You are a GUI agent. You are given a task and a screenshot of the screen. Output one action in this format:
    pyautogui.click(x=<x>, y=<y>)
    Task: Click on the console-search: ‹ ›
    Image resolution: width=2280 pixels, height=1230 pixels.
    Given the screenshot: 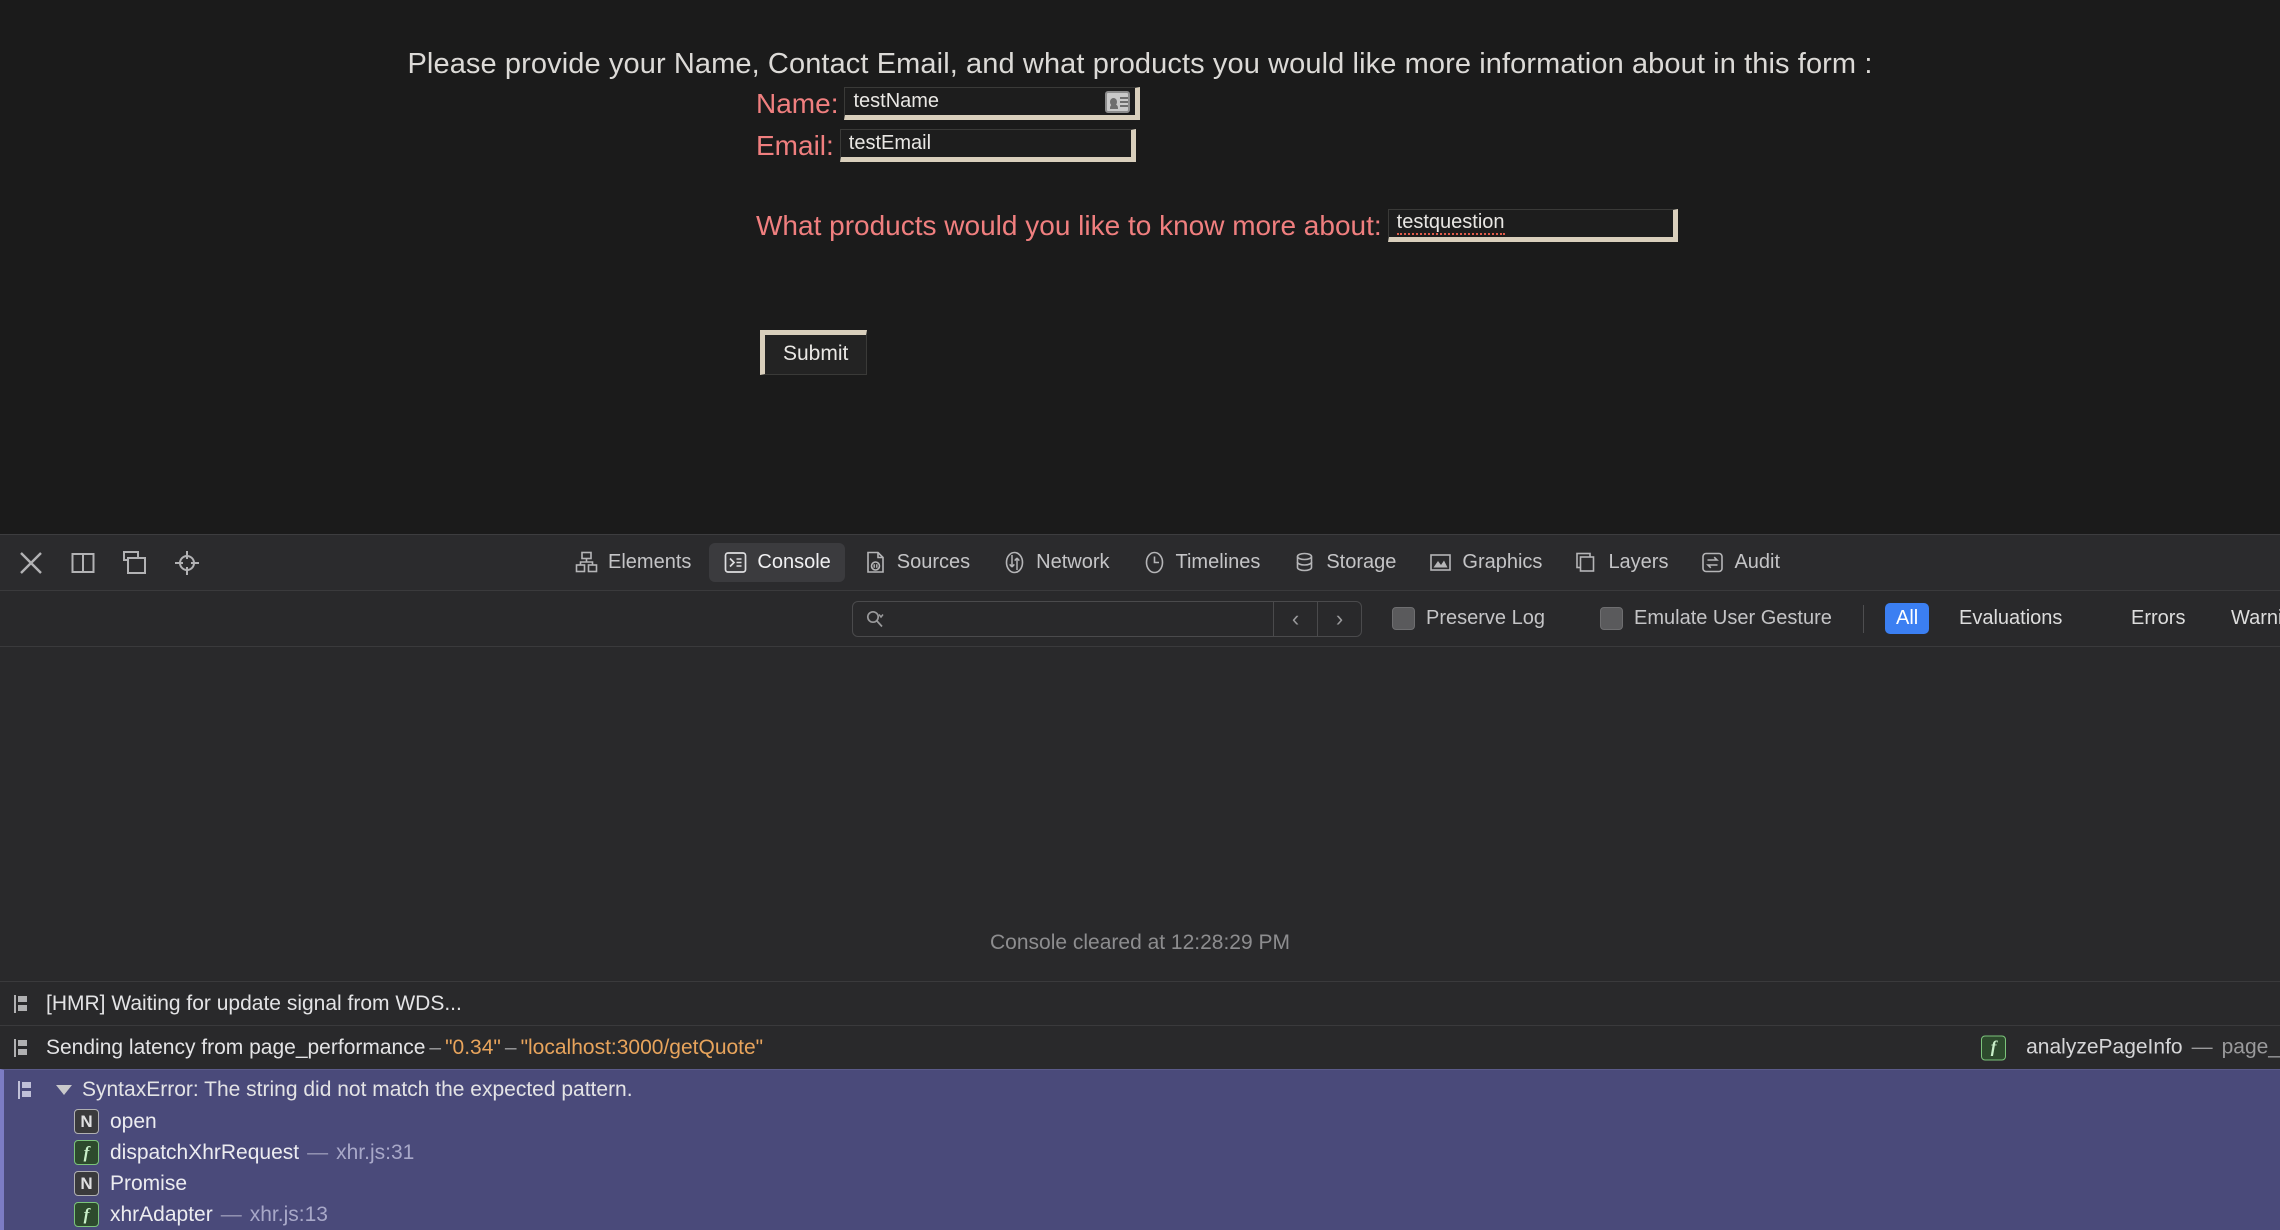 What is the action you would take?
    pyautogui.click(x=1107, y=618)
    